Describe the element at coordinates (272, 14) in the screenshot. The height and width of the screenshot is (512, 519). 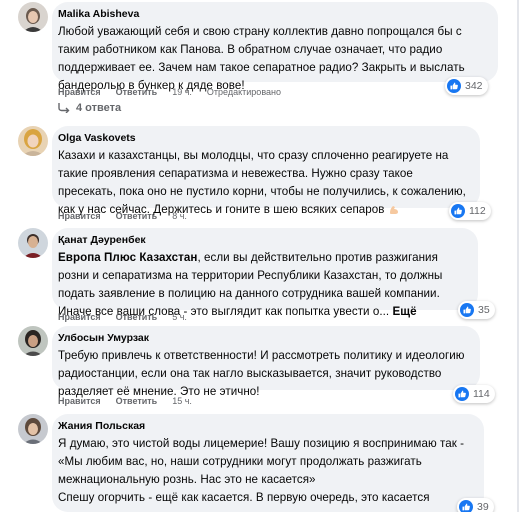
I see `comment-author: Malika Abisheva` at that location.